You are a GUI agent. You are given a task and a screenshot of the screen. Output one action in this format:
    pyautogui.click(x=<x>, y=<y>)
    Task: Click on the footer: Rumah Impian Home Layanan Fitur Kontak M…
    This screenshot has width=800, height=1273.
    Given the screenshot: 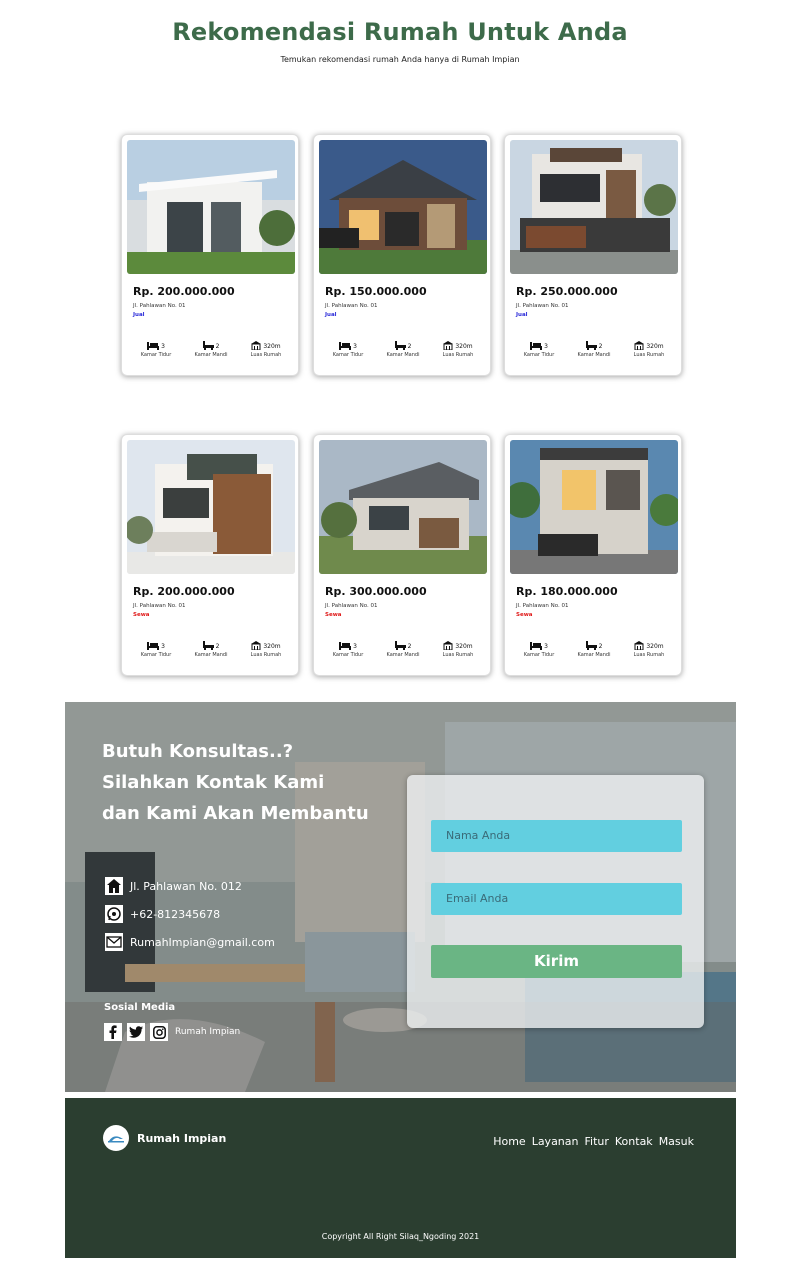 What is the action you would take?
    pyautogui.click(x=400, y=1178)
    